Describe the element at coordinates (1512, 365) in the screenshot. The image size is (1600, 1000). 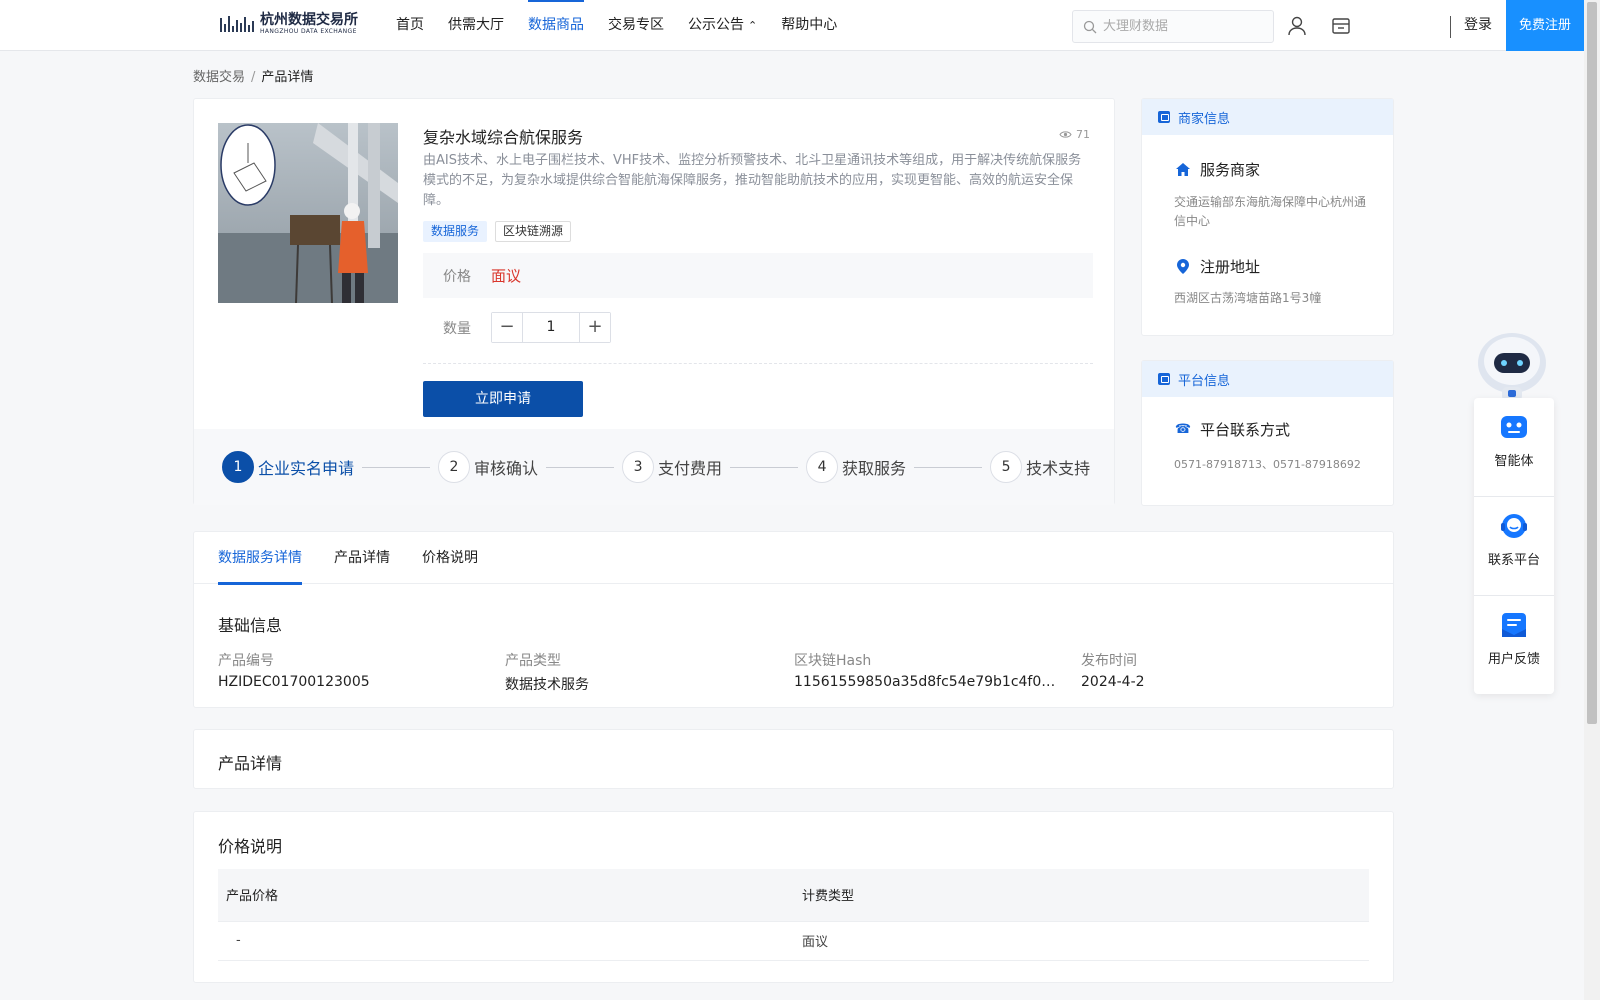
I see `robot-mascot-icon` at that location.